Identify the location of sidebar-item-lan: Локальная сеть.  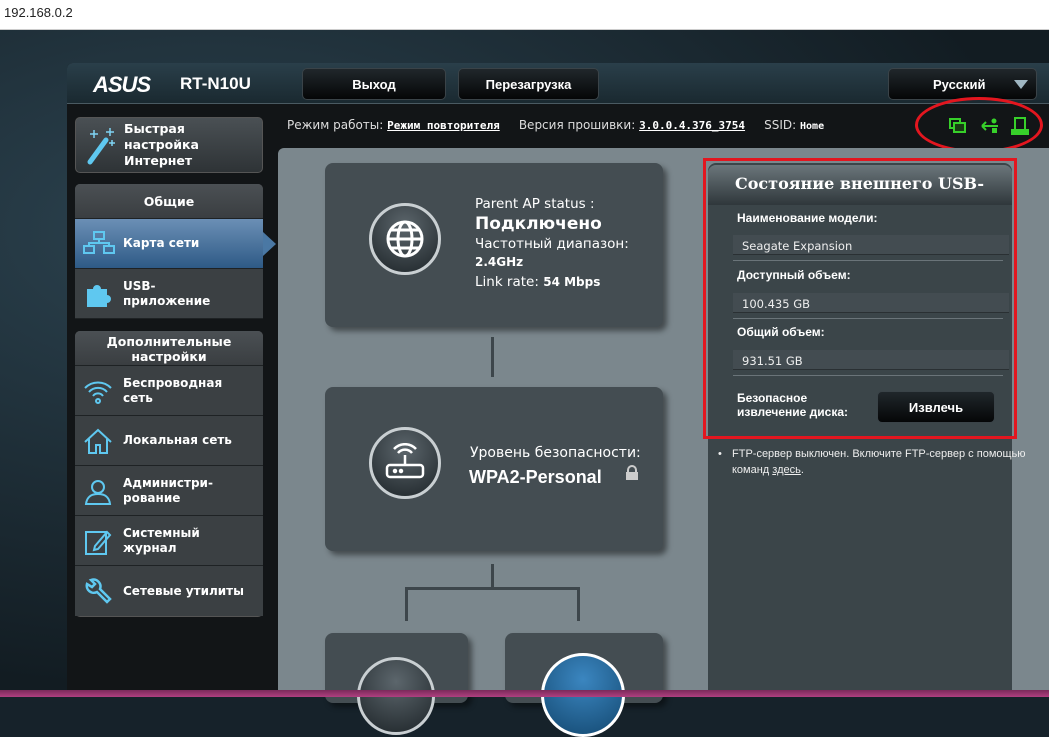
(169, 441).